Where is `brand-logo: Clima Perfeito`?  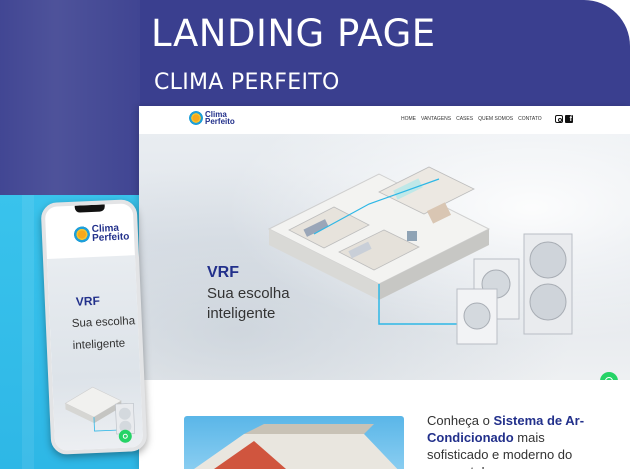 brand-logo: Clima Perfeito is located at coordinates (212, 118).